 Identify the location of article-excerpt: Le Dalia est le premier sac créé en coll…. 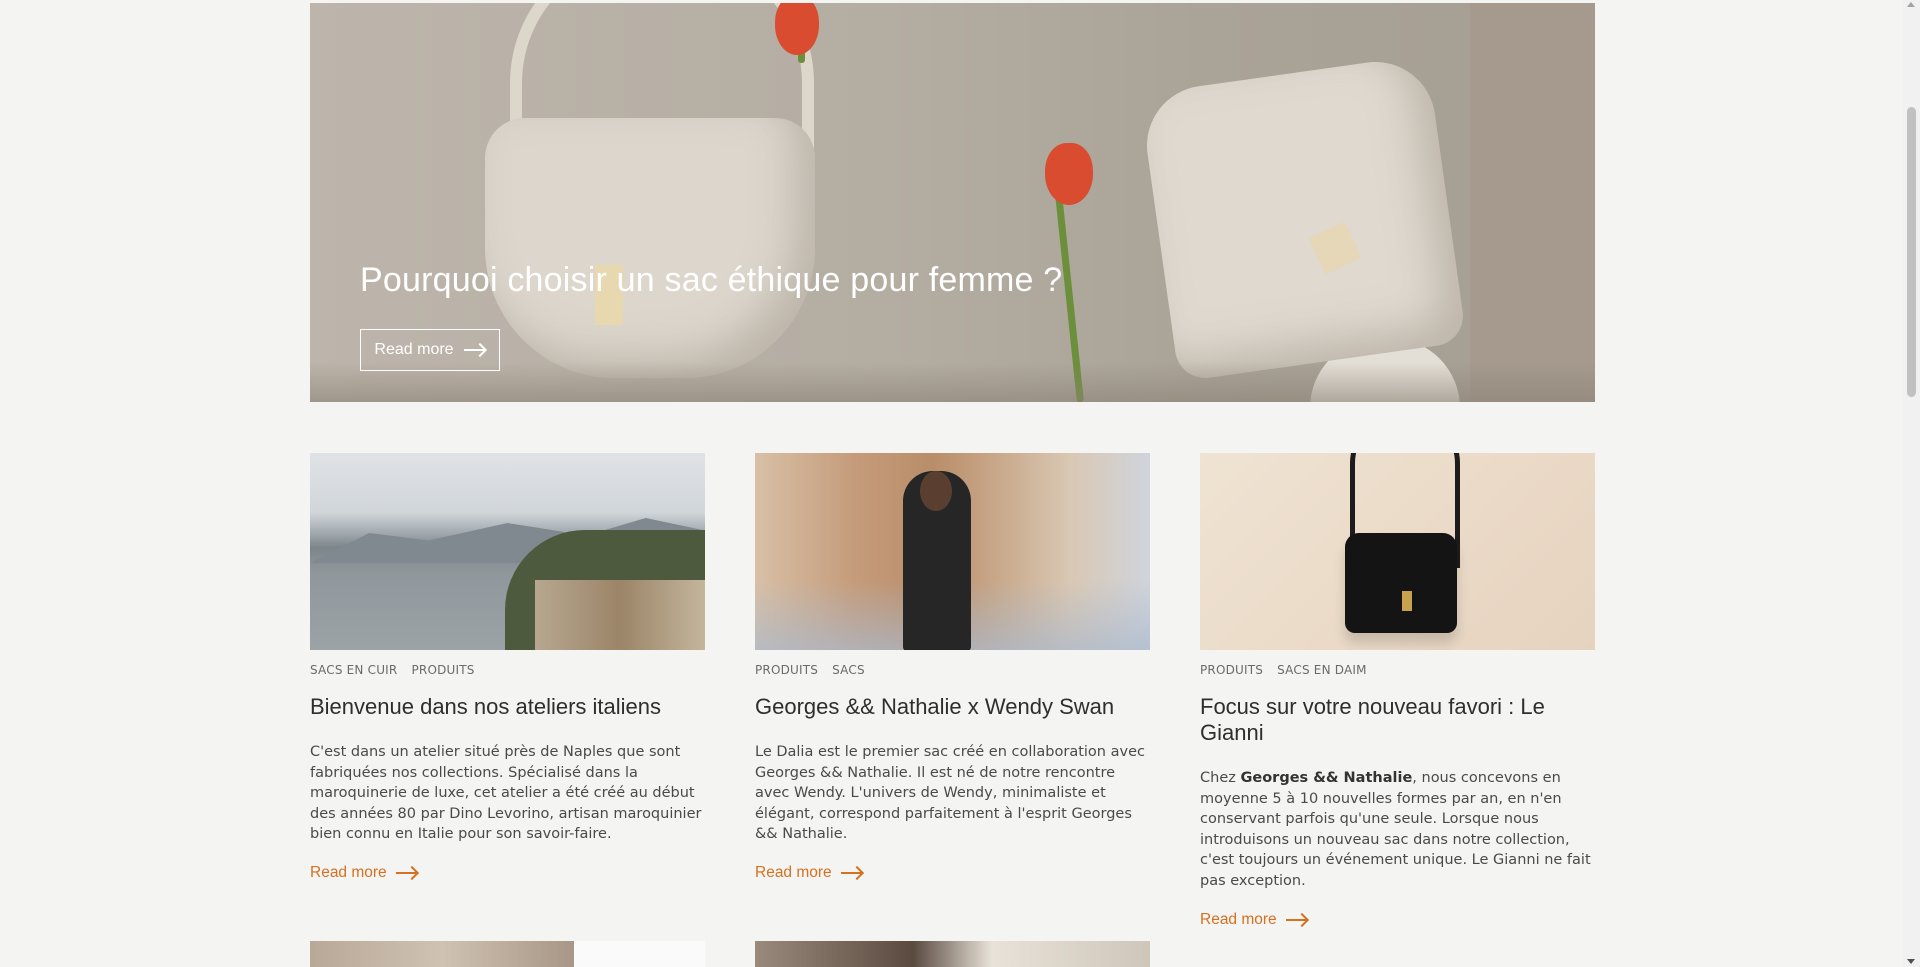
(950, 793).